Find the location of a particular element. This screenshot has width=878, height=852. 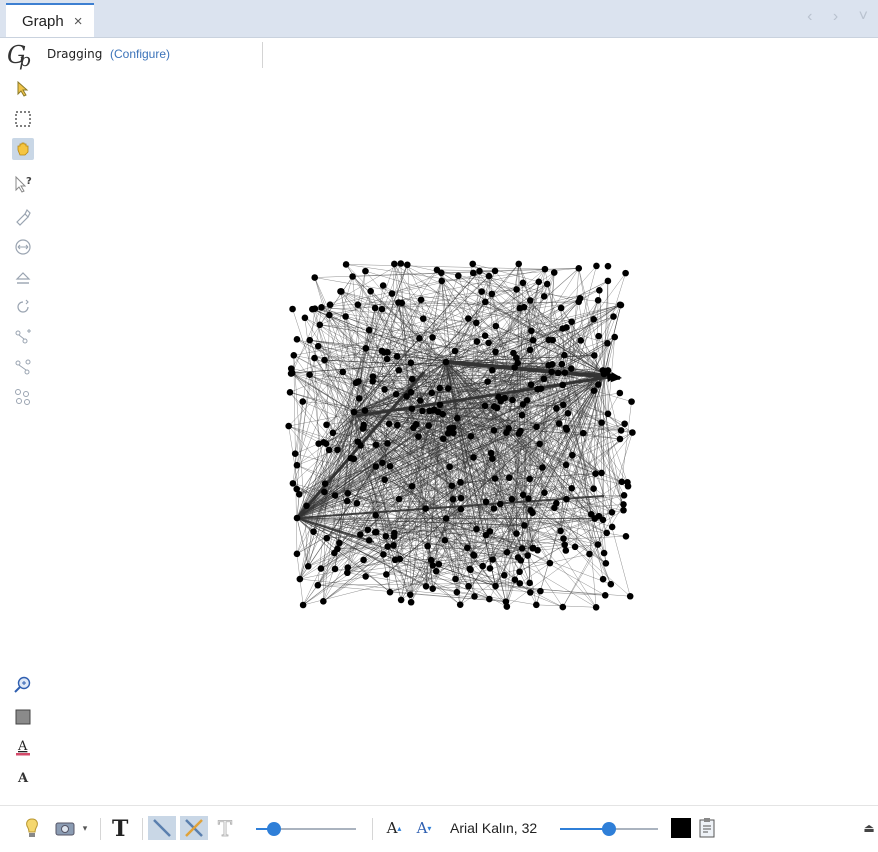

close-icon: × is located at coordinates (78, 21).